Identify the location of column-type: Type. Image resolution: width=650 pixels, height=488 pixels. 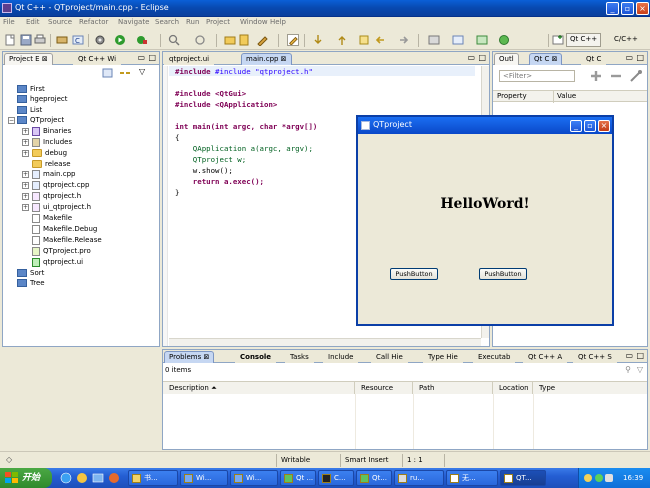
(590, 388).